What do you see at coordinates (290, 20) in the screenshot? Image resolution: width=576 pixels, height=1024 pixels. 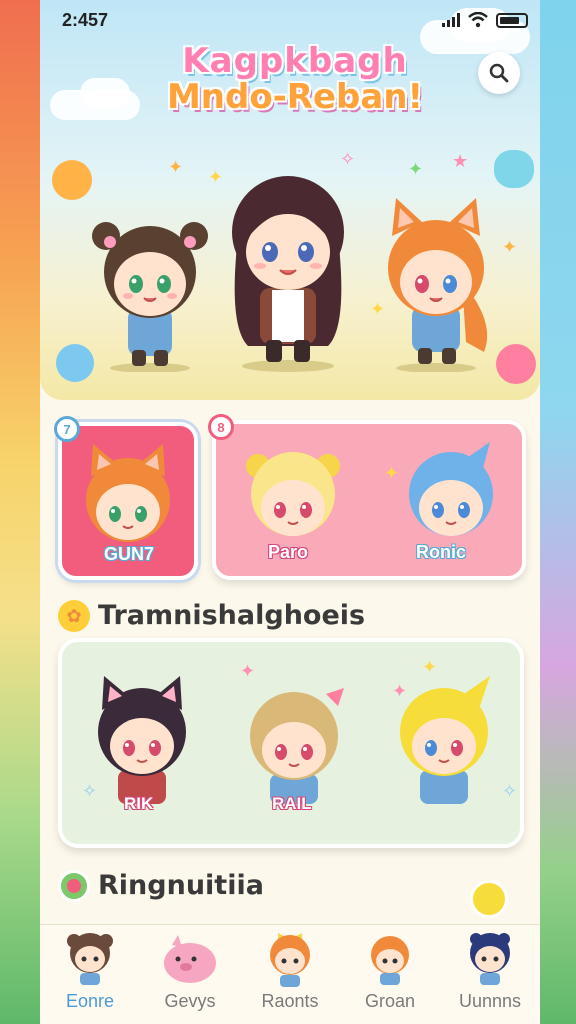 I see `status-bar: 2:457` at bounding box center [290, 20].